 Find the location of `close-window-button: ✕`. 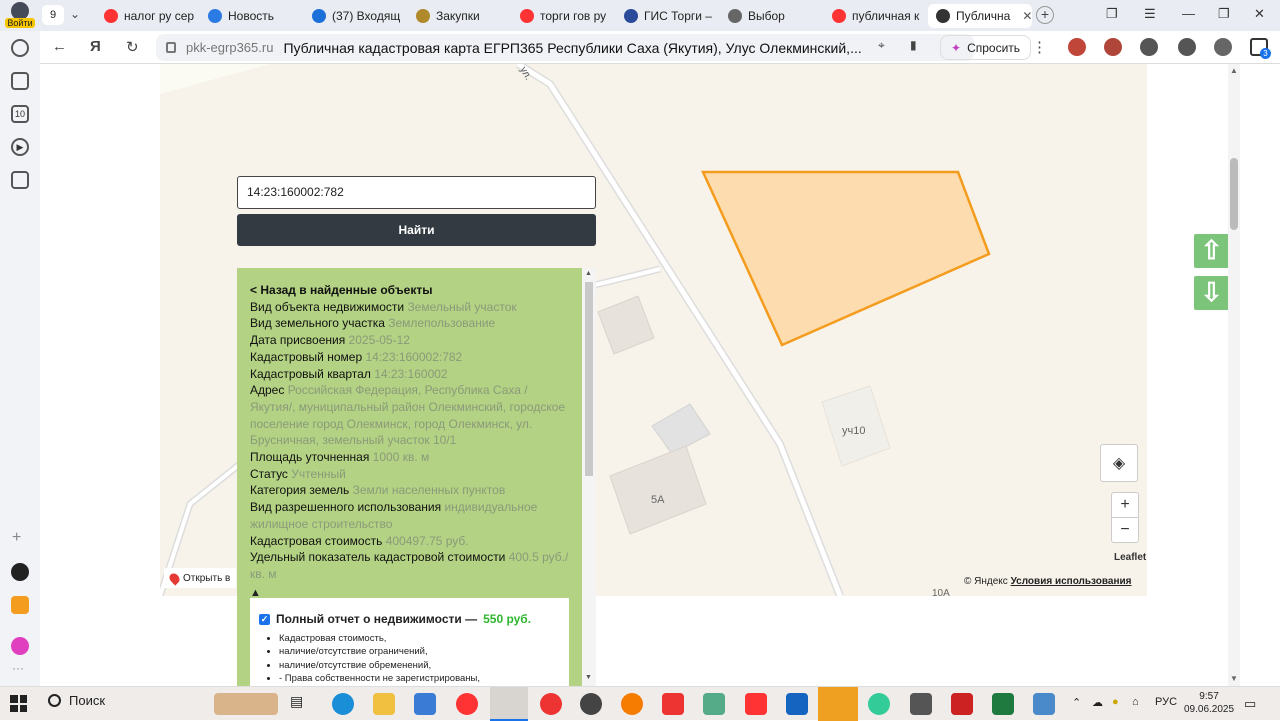

close-window-button: ✕ is located at coordinates (1259, 14).